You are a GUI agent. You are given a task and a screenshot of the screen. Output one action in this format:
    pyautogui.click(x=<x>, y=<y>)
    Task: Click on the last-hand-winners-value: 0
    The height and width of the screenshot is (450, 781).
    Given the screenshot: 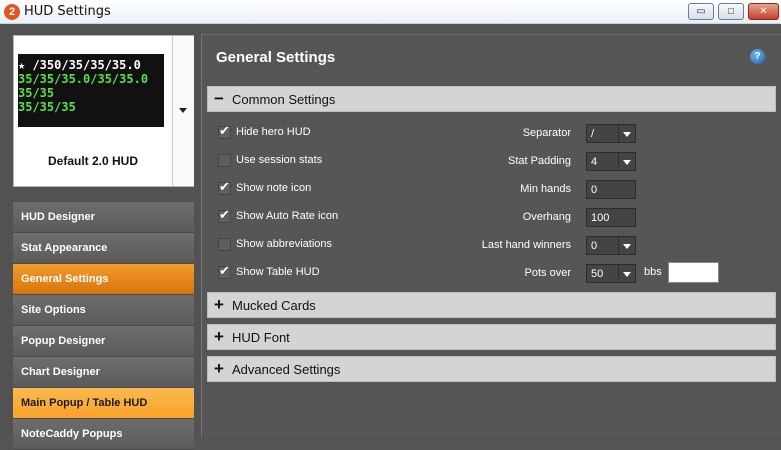 What is the action you would take?
    pyautogui.click(x=594, y=246)
    